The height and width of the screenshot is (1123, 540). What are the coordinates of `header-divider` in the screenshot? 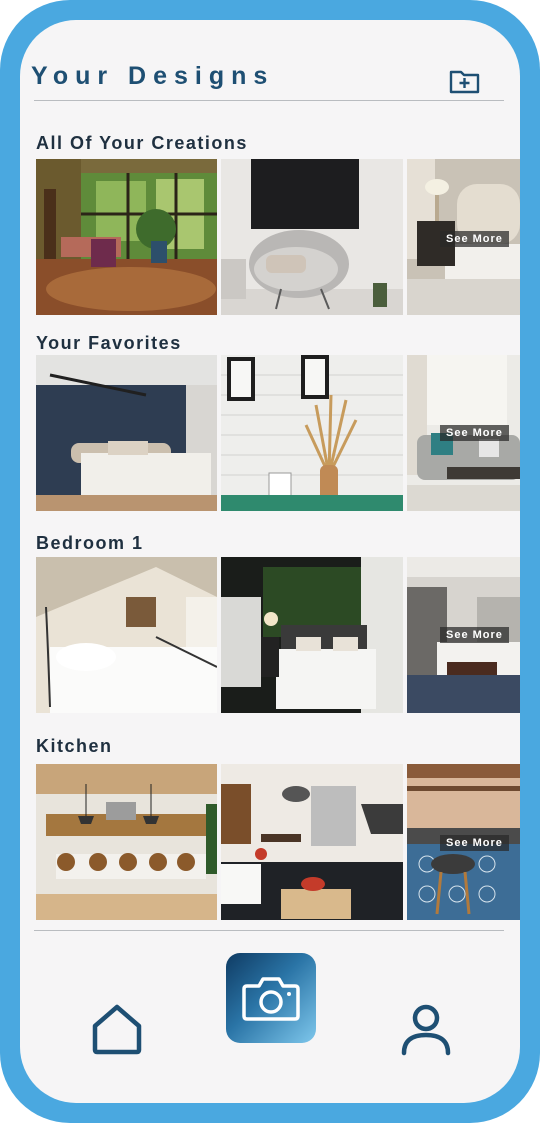 It's located at (269, 100).